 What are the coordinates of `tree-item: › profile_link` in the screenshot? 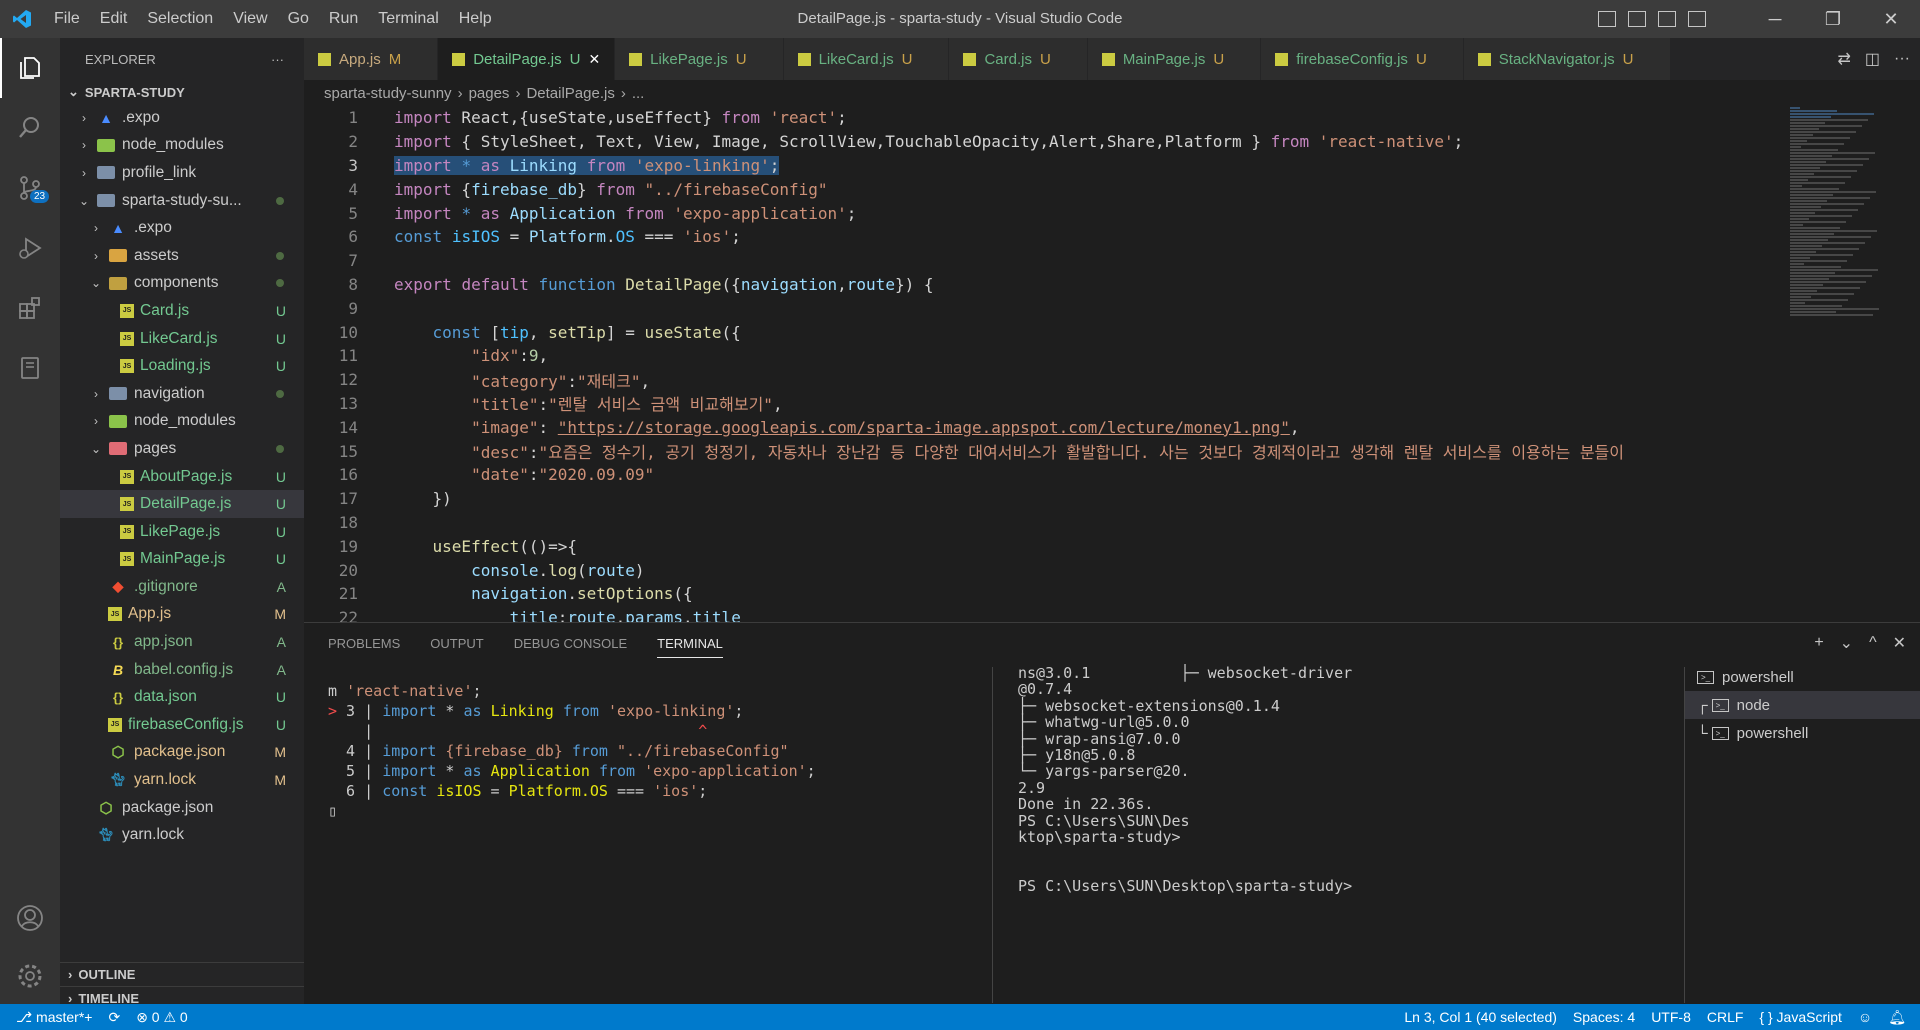 It's located at (182, 173).